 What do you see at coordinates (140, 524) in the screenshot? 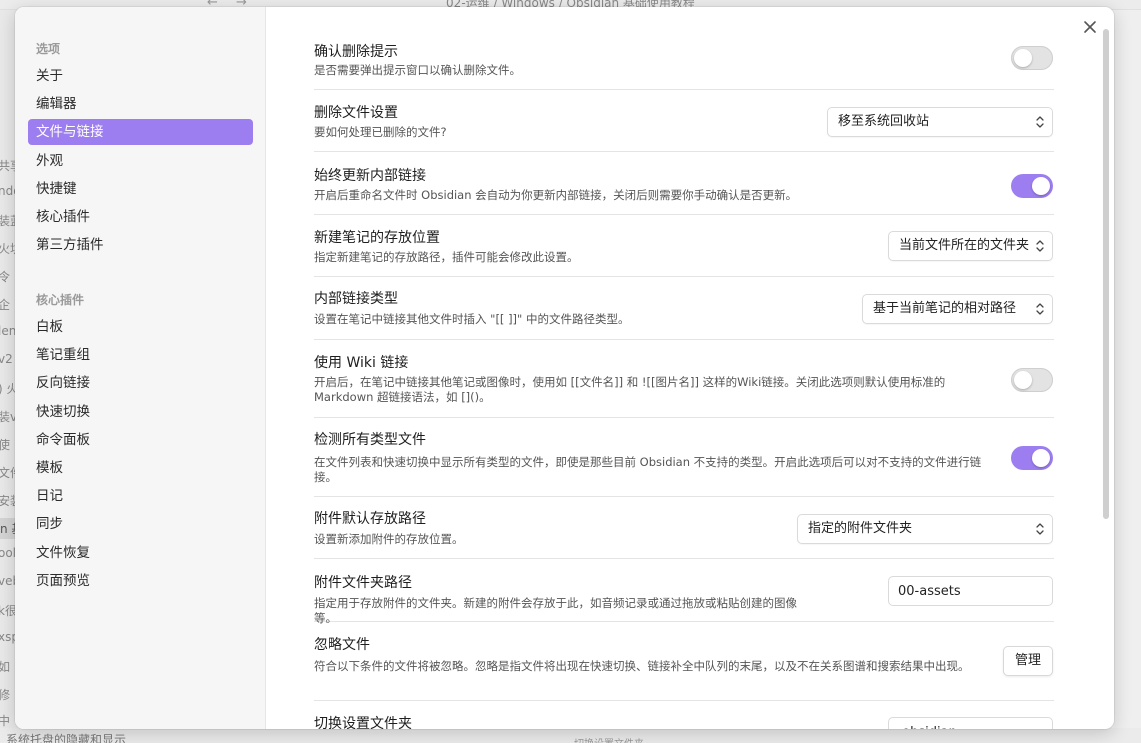
I see `sidebar-item-core-7: 同步` at bounding box center [140, 524].